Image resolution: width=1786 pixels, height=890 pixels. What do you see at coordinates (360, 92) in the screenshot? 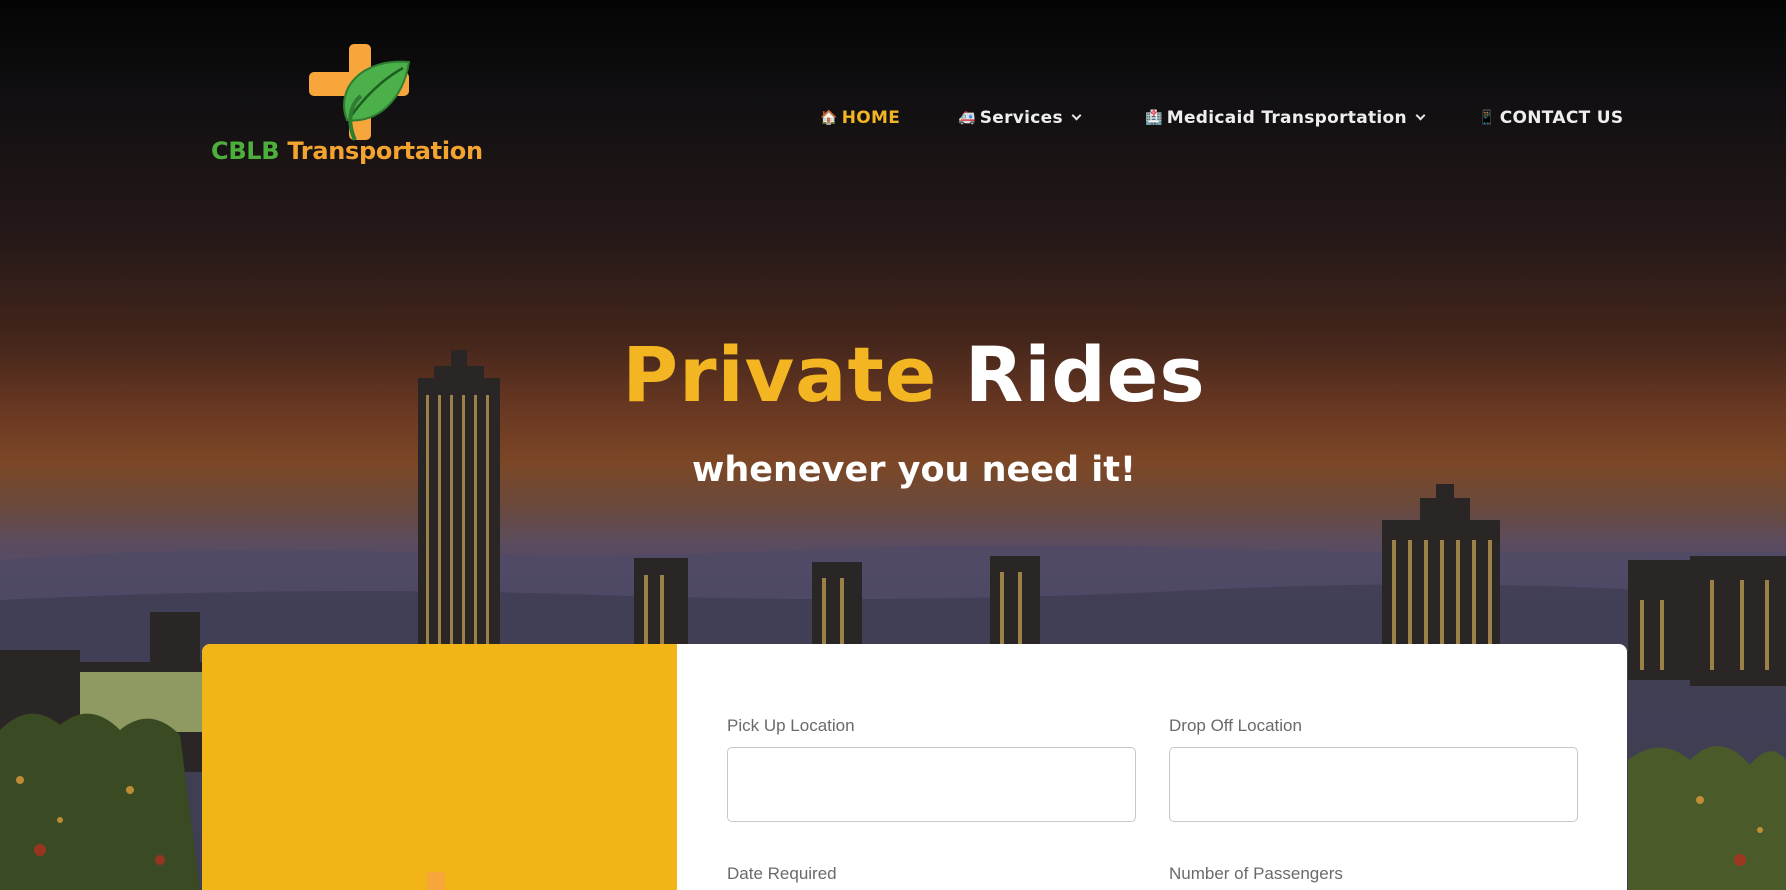
I see `medical-cross-leaf-icon` at bounding box center [360, 92].